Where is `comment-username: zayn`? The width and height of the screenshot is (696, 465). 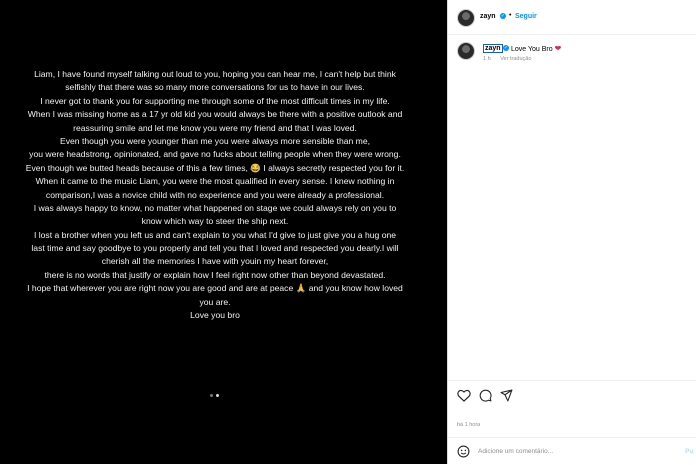 comment-username: zayn is located at coordinates (493, 48).